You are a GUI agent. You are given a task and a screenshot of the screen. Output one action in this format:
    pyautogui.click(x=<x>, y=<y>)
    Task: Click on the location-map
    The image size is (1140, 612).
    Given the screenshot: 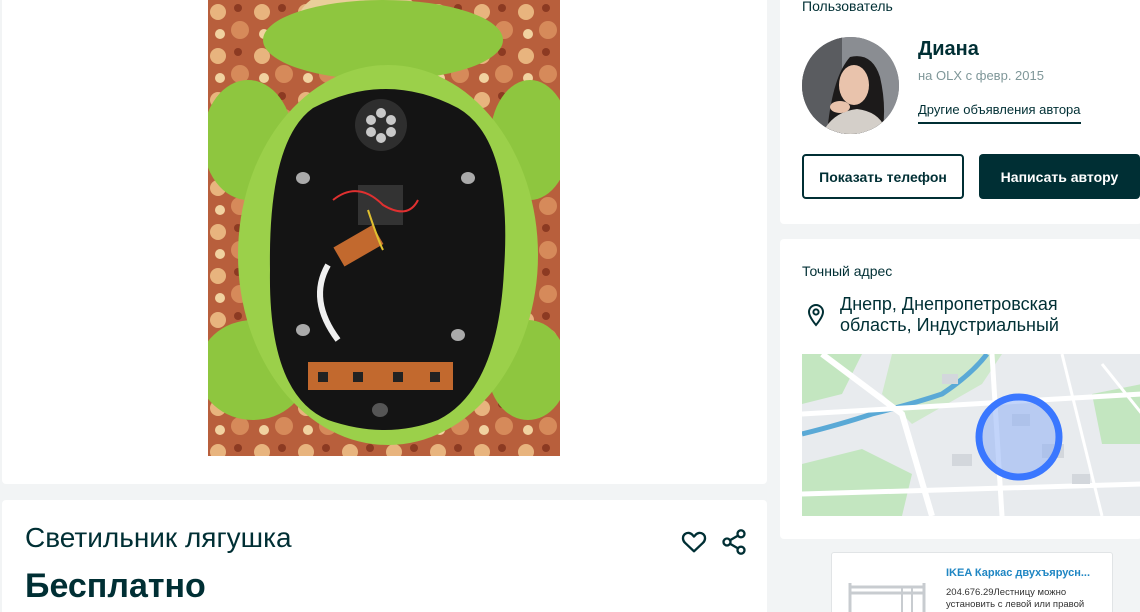 What is the action you would take?
    pyautogui.click(x=971, y=435)
    